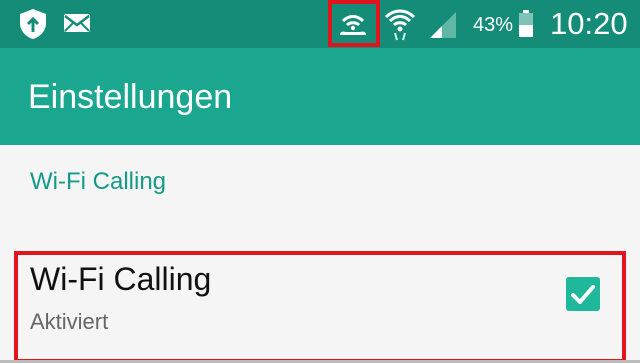 The width and height of the screenshot is (640, 363). I want to click on battery-percent: 43%, so click(493, 25).